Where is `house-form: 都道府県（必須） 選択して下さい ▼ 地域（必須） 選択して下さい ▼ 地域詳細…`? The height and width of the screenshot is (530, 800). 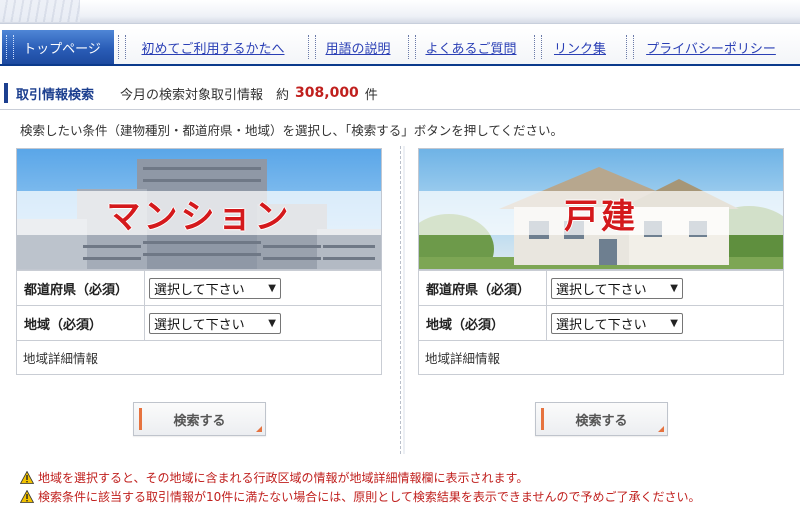
house-form: 都道府県（必須） 選択して下さい ▼ 地域（必須） 選択して下さい ▼ 地域詳細… is located at coordinates (601, 322).